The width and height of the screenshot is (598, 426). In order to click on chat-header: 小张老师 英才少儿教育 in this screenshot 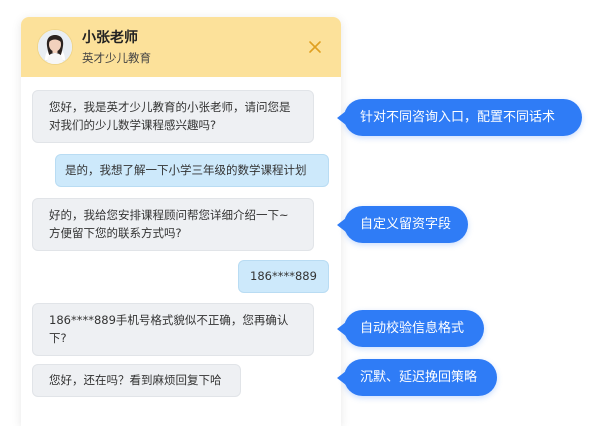, I will do `click(181, 47)`.